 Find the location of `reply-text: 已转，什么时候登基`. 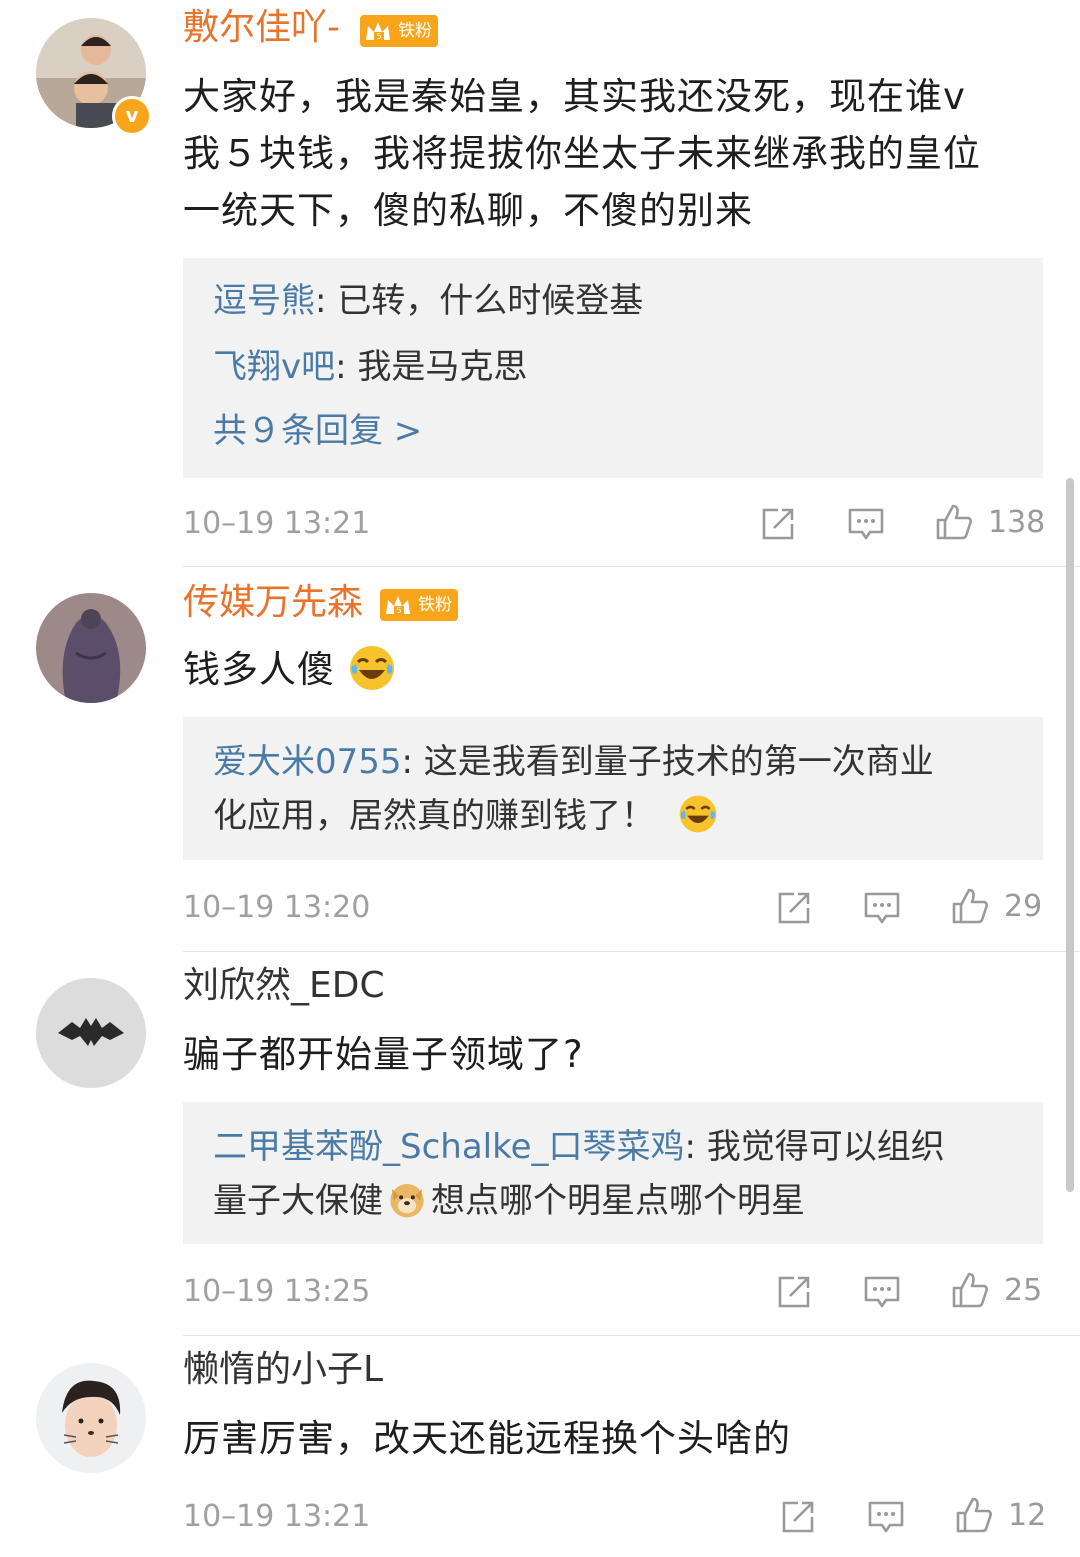

reply-text: 已转，什么时候登基 is located at coordinates (490, 301).